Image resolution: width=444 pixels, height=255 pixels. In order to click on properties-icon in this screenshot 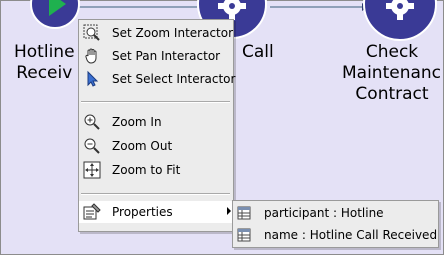, I will do `click(92, 211)`.